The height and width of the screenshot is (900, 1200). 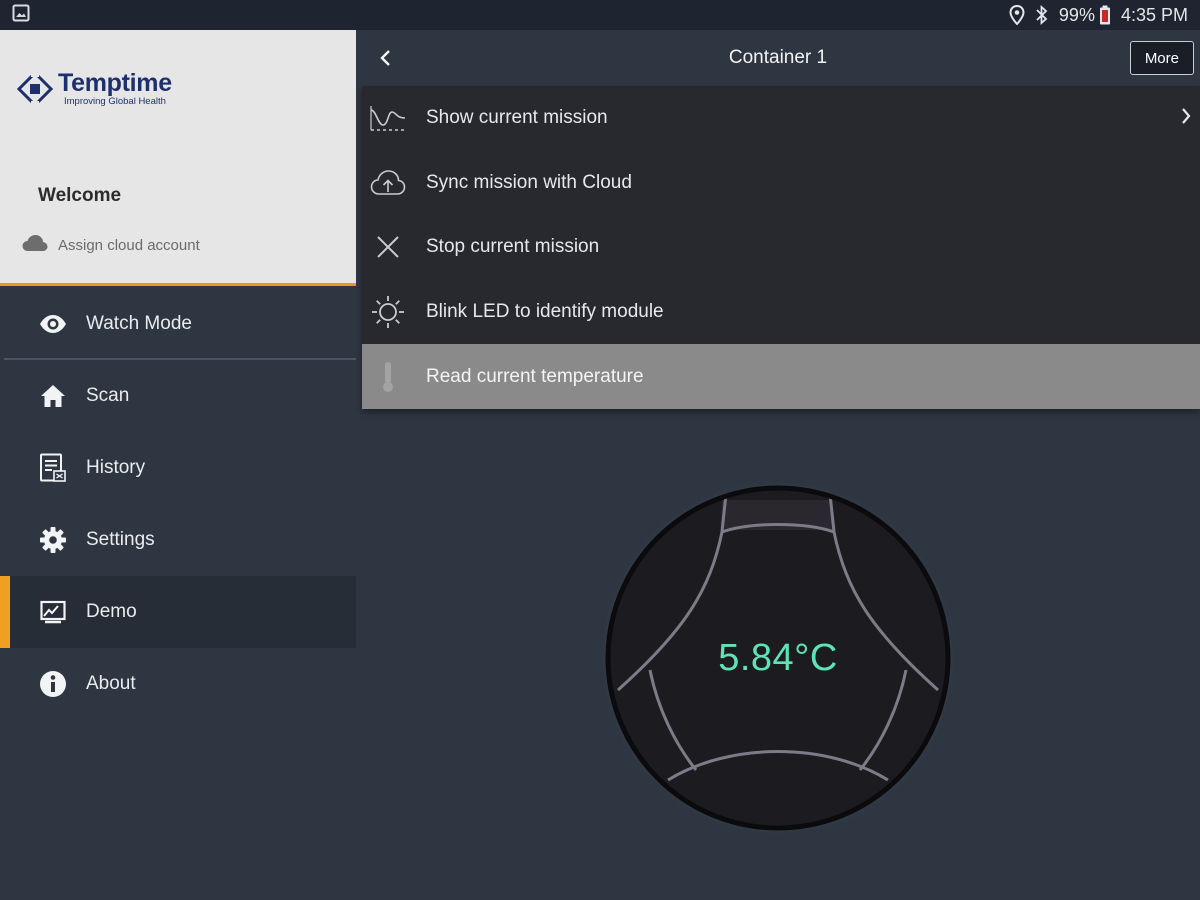 What do you see at coordinates (116, 467) in the screenshot?
I see `nav-item-label: History` at bounding box center [116, 467].